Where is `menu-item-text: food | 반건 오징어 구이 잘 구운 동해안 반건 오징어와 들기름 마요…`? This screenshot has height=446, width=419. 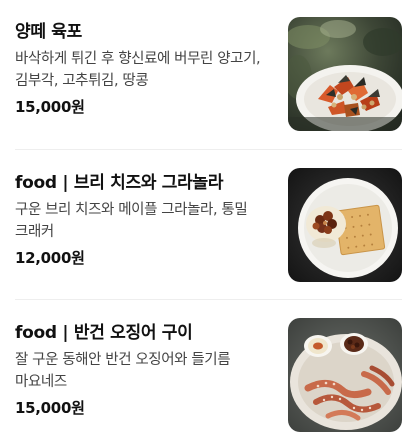
menu-item-text: food | 반건 오징어 구이 잘 구운 동해안 반건 오징어와 들기름 마요… is located at coordinates (142, 370).